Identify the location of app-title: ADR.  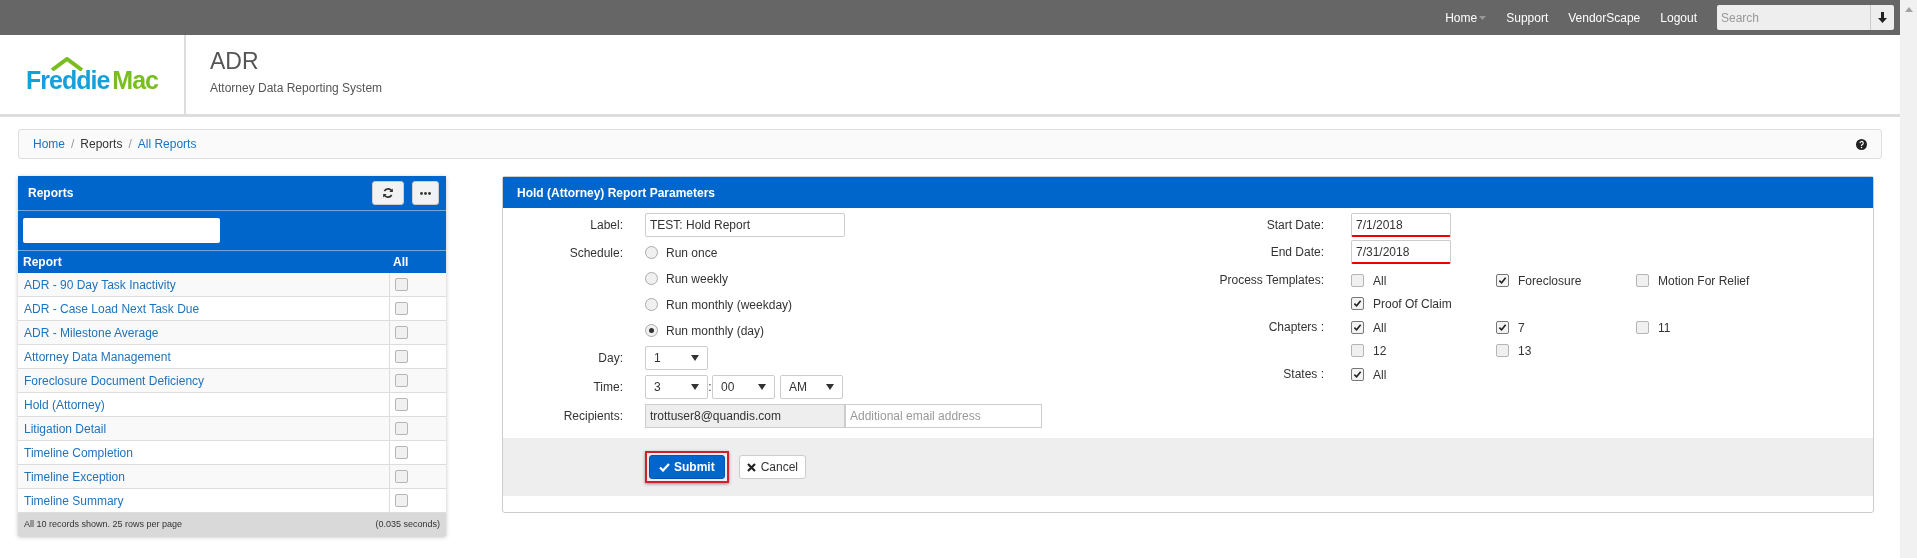
(235, 61).